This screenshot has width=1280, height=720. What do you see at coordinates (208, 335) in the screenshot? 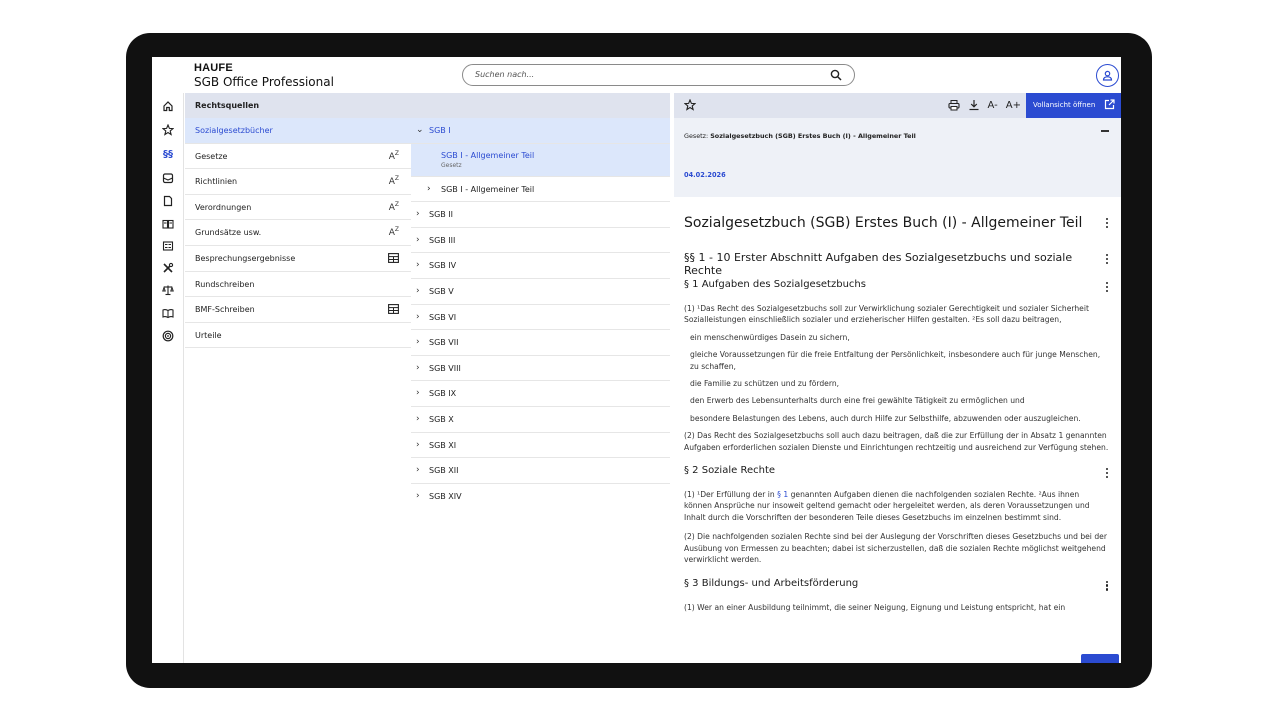
I see `source-item-label: Urteile` at bounding box center [208, 335].